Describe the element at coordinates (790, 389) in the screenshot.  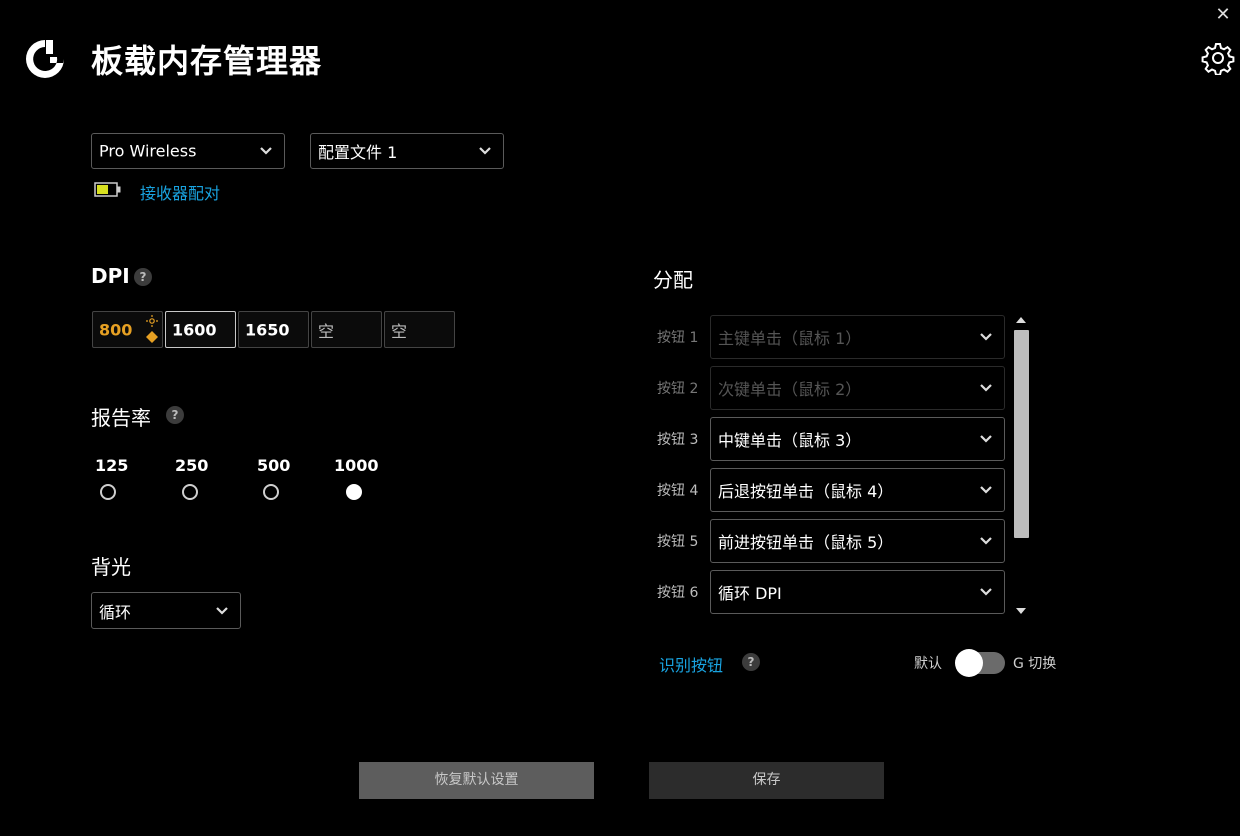
I see `assign-value: 次键单击（鼠标 2）` at that location.